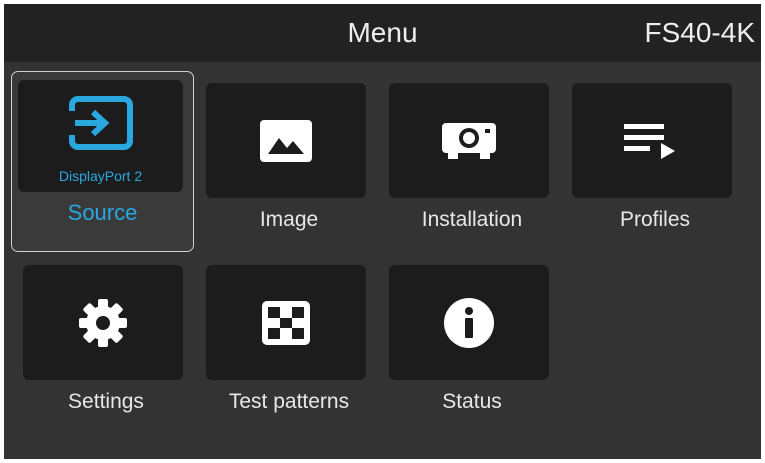 Image resolution: width=765 pixels, height=463 pixels. I want to click on image-icon, so click(286, 140).